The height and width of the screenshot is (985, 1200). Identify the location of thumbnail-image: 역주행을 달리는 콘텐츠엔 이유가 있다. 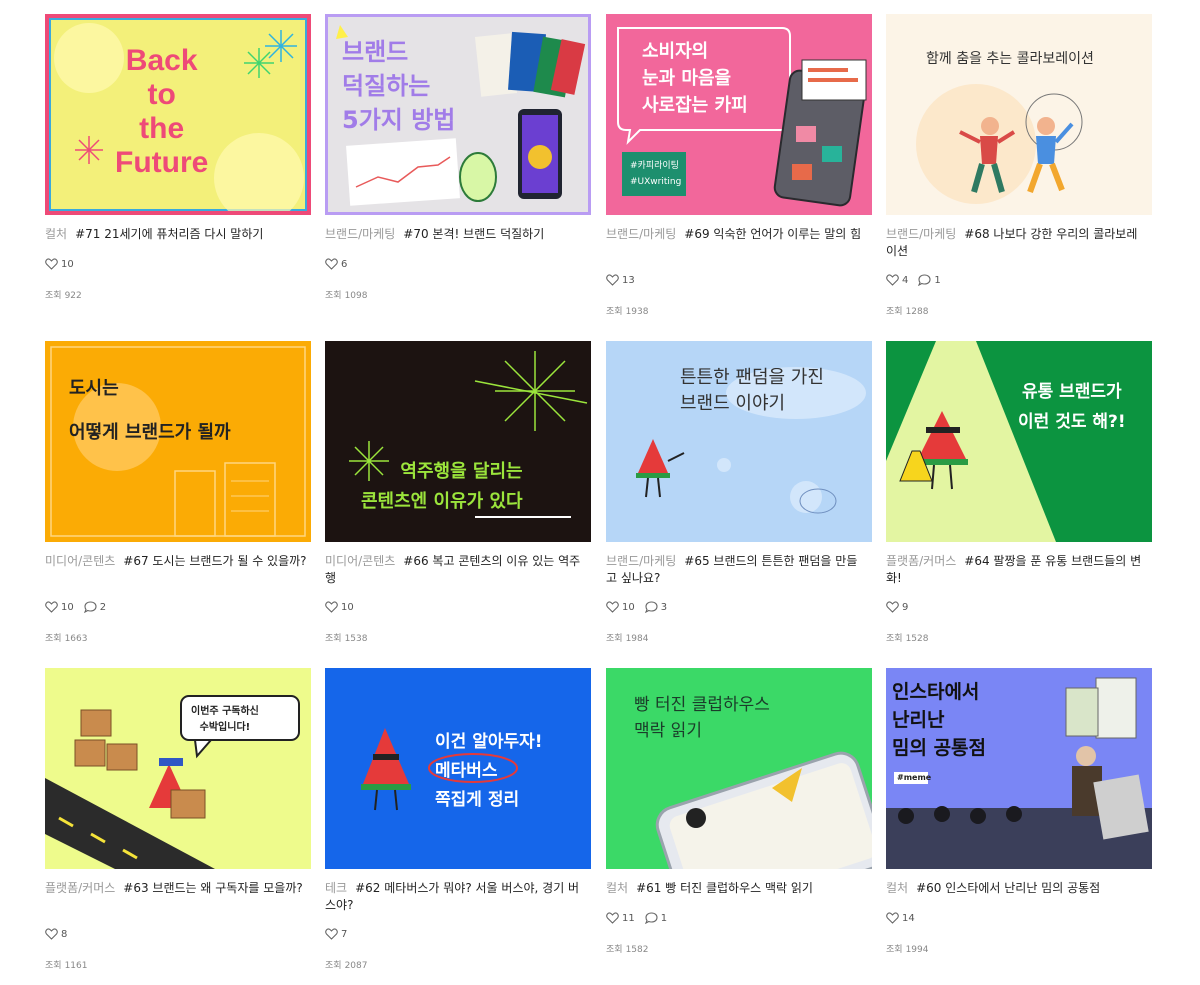
(458, 441).